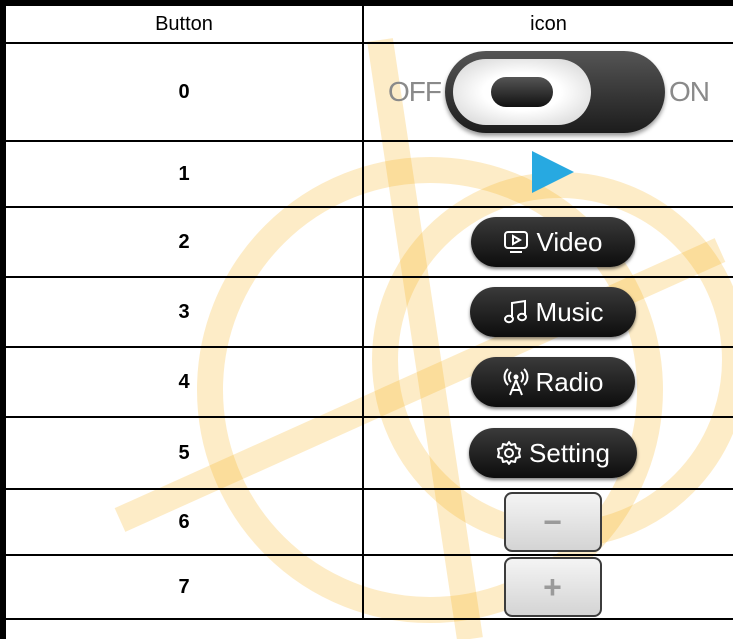 This screenshot has height=639, width=733. I want to click on minus-button: −, so click(552, 522).